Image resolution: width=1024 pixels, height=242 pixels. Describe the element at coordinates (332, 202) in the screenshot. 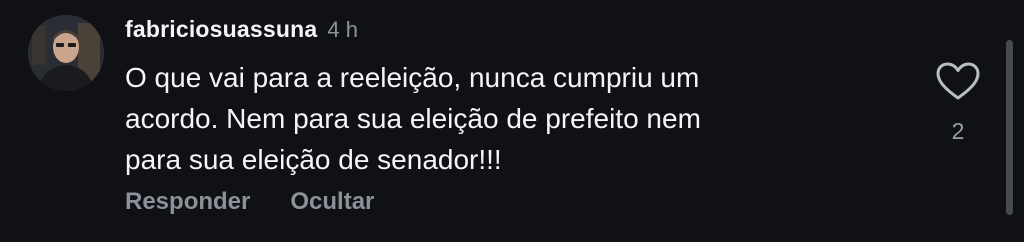

I see `hide-button: Ocultar` at that location.